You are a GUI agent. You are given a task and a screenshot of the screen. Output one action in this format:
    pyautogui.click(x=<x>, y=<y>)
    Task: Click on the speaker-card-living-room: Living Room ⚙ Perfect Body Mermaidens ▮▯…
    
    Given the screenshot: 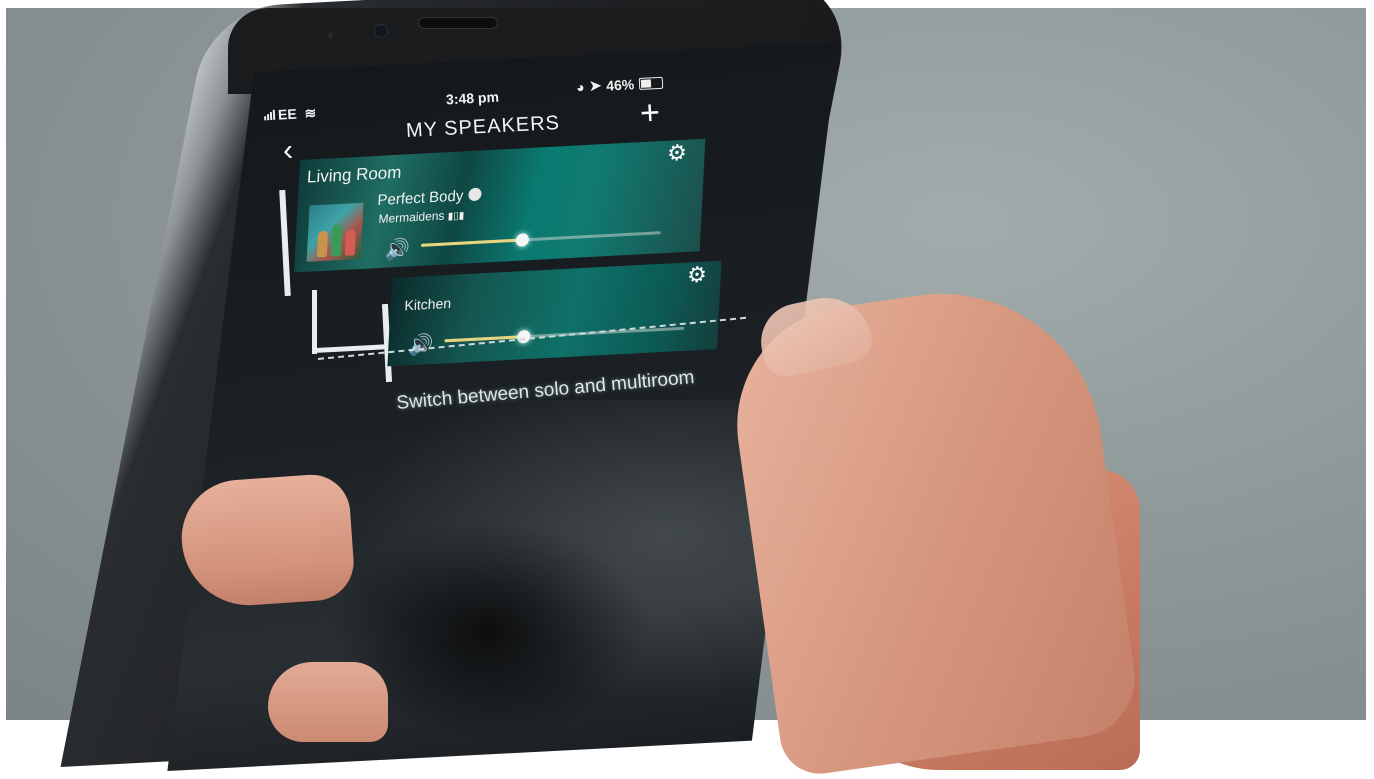 What is the action you would take?
    pyautogui.click(x=500, y=205)
    